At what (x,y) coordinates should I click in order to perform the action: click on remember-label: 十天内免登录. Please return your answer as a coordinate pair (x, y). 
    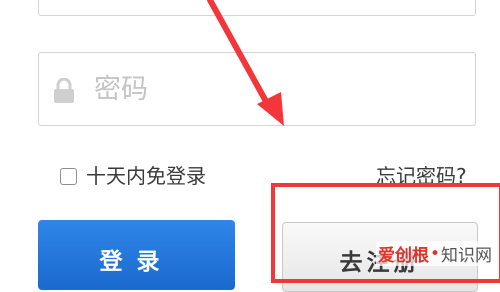
    Looking at the image, I should click on (146, 176).